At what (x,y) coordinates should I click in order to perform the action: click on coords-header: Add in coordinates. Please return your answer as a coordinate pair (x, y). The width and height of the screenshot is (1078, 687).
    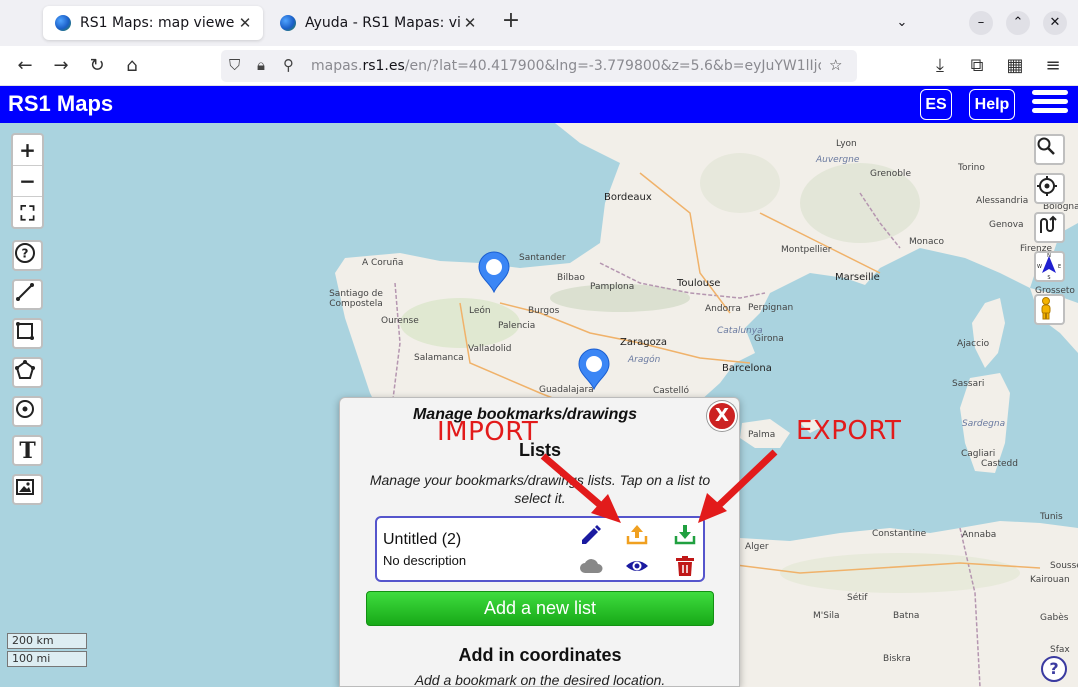
    Looking at the image, I should click on (540, 655).